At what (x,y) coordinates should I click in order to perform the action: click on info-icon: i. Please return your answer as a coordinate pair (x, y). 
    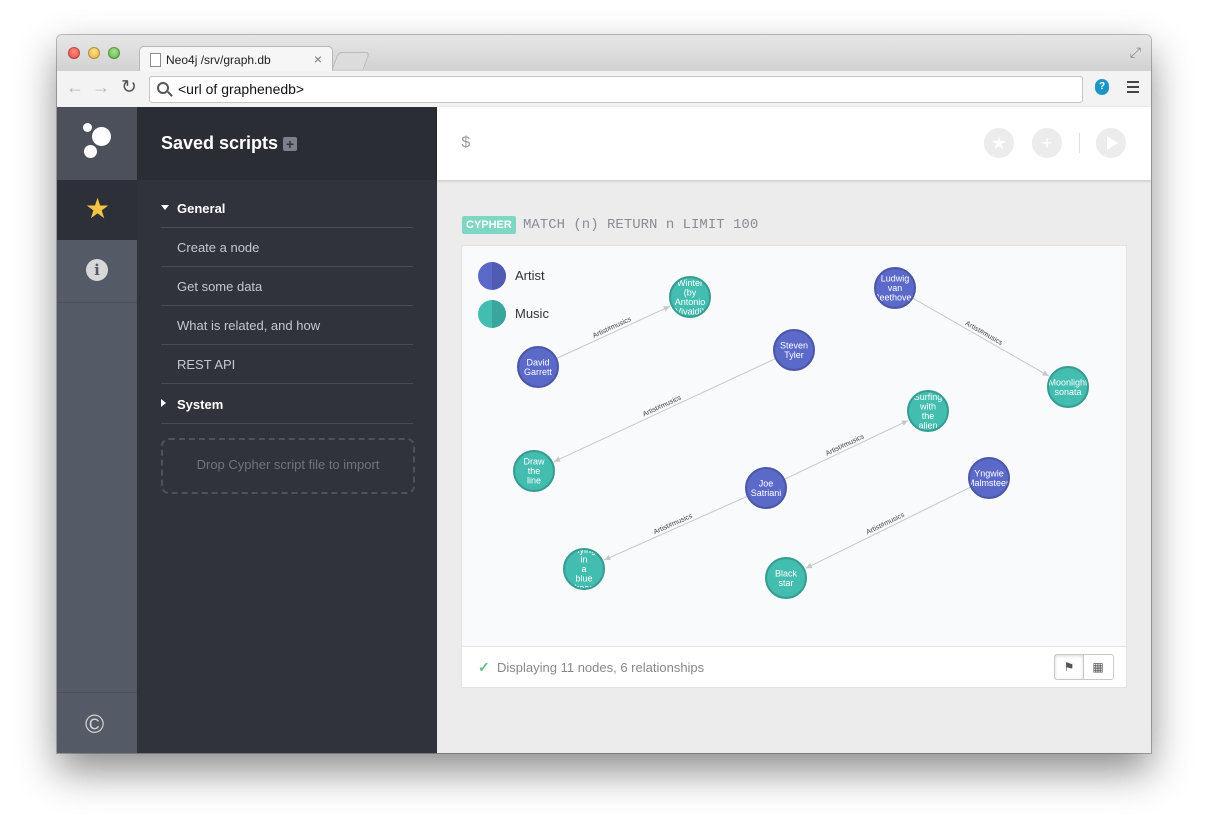
    Looking at the image, I should click on (97, 270).